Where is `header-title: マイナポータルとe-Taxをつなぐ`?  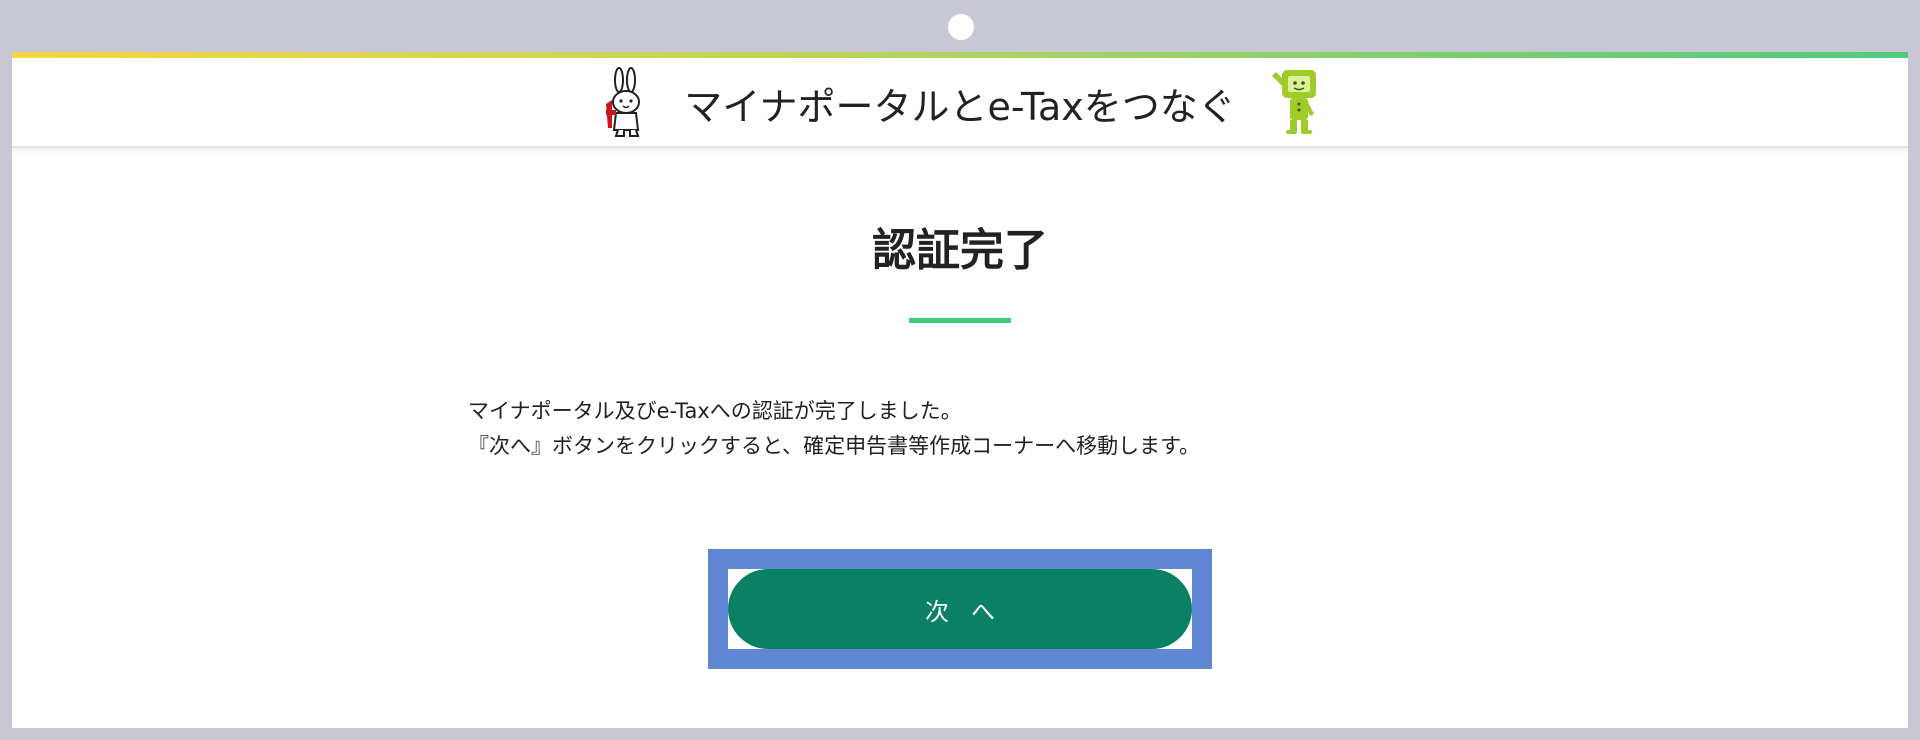 header-title: マイナポータルとe-Taxをつなぐ is located at coordinates (960, 107).